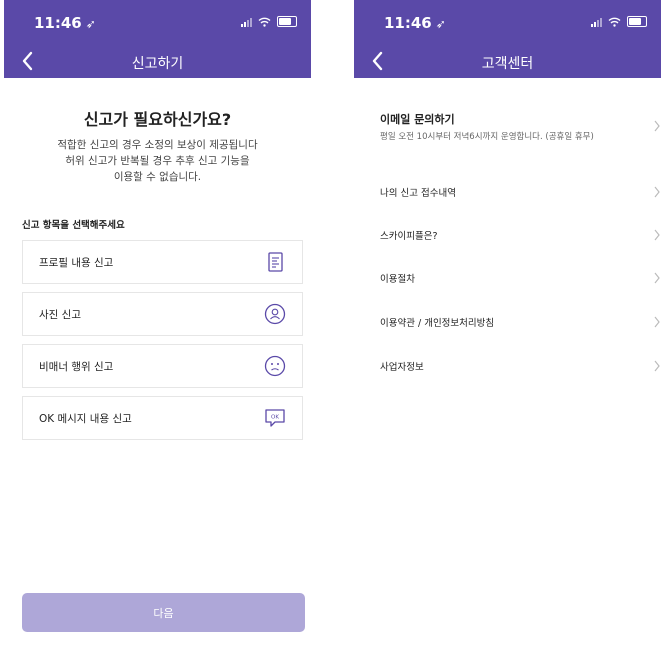 This screenshot has width=666, height=662. Describe the element at coordinates (60, 314) in the screenshot. I see `option-label: 사진 신고` at that location.